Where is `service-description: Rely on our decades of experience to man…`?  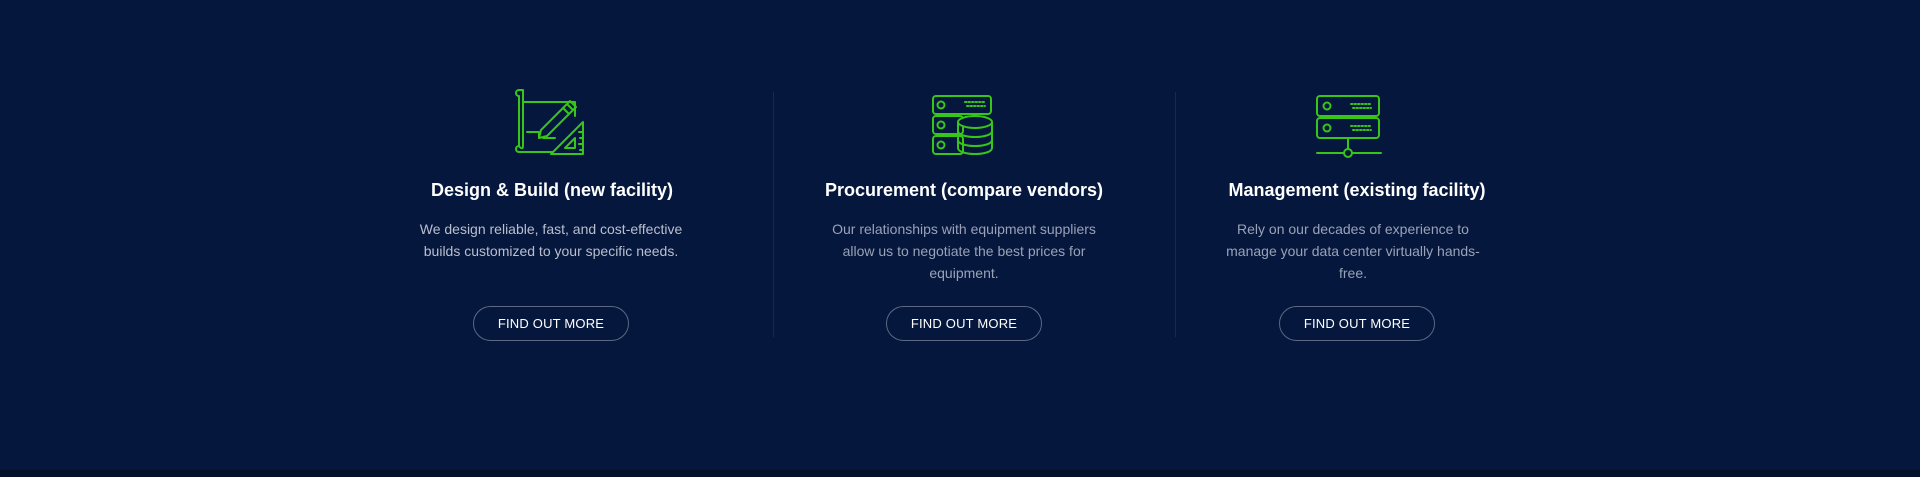 service-description: Rely on our decades of experience to man… is located at coordinates (1353, 251).